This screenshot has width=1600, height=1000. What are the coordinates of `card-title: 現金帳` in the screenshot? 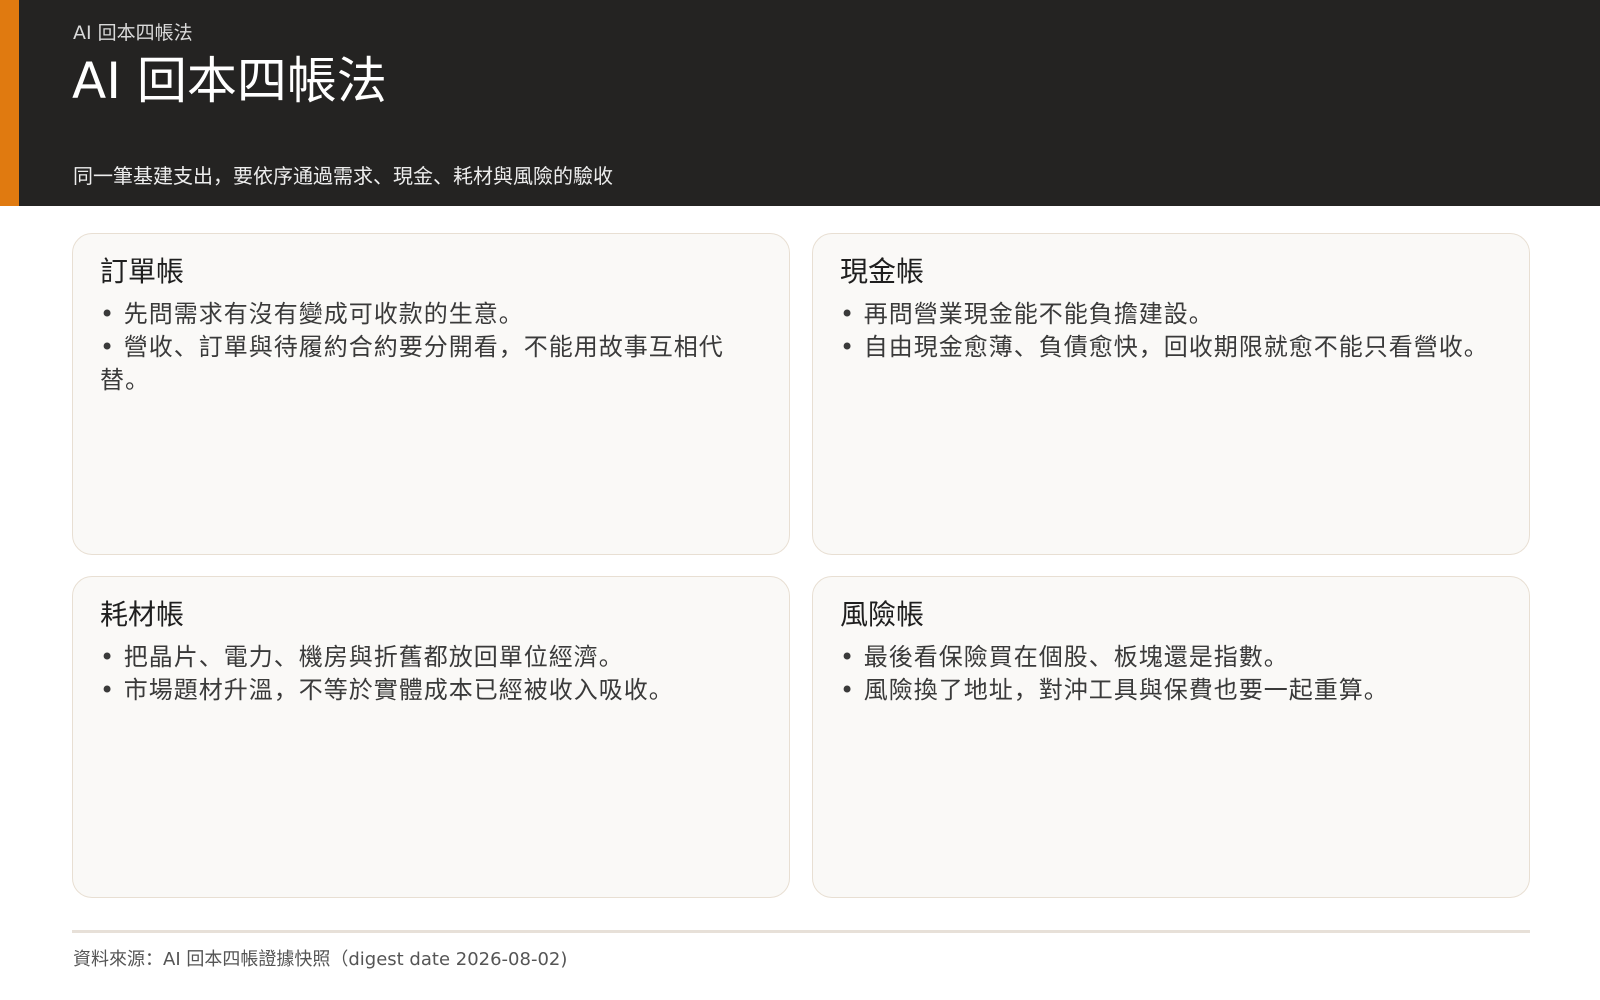 It's located at (882, 271).